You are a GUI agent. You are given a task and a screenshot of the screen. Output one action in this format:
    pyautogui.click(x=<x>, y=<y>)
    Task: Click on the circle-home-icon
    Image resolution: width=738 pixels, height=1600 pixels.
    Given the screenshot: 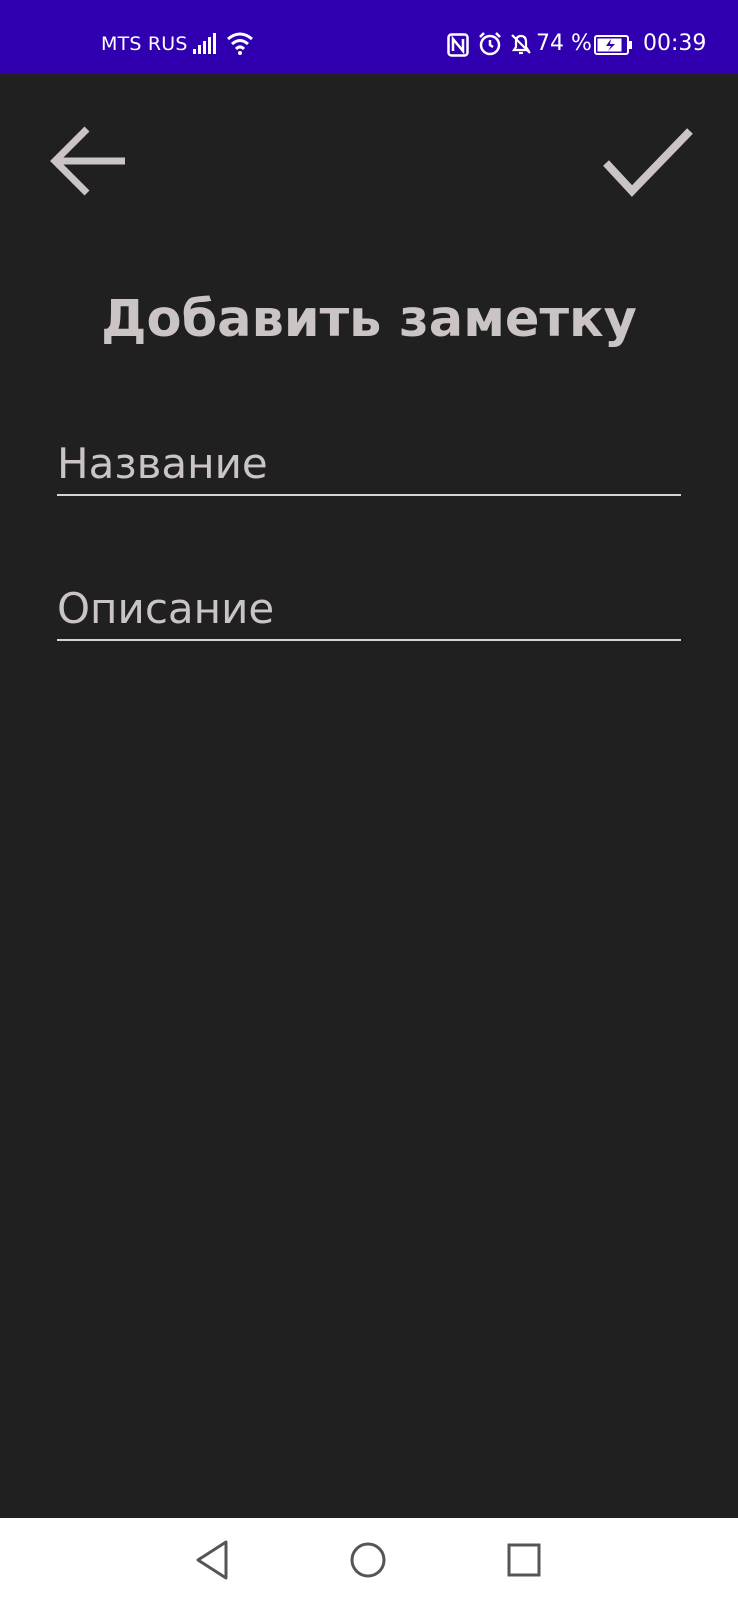 What is the action you would take?
    pyautogui.click(x=368, y=1565)
    